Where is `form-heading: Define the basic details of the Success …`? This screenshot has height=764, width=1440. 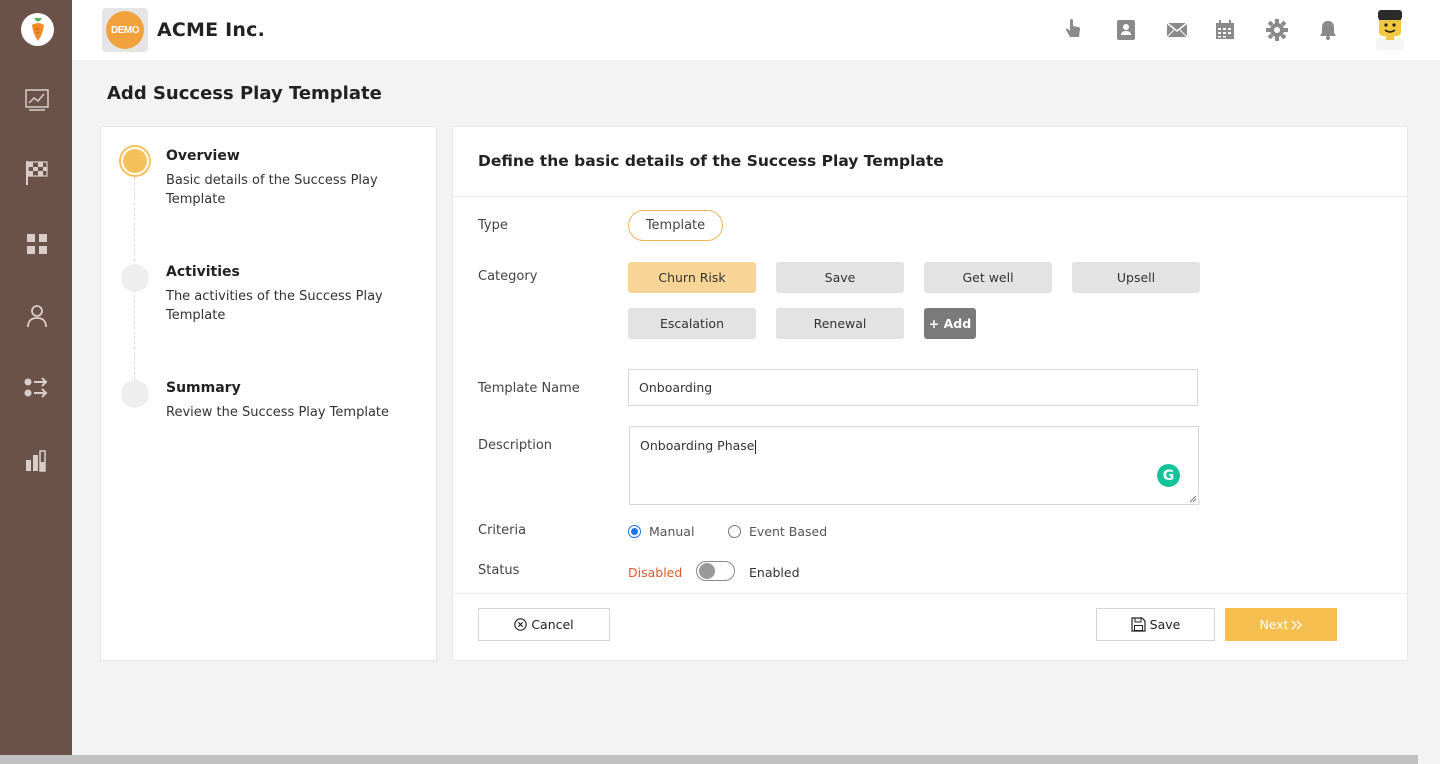 form-heading: Define the basic details of the Success … is located at coordinates (711, 161).